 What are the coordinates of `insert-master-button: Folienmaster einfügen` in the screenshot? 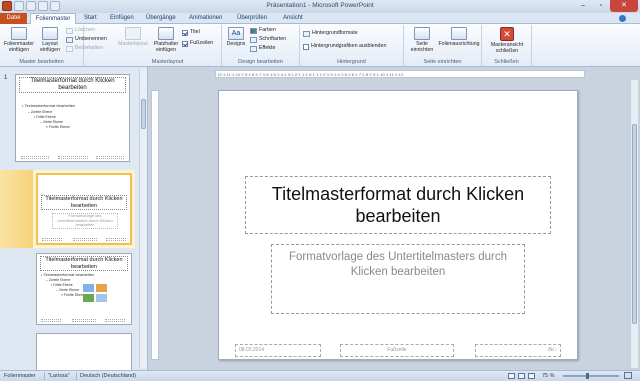 It's located at (19, 40).